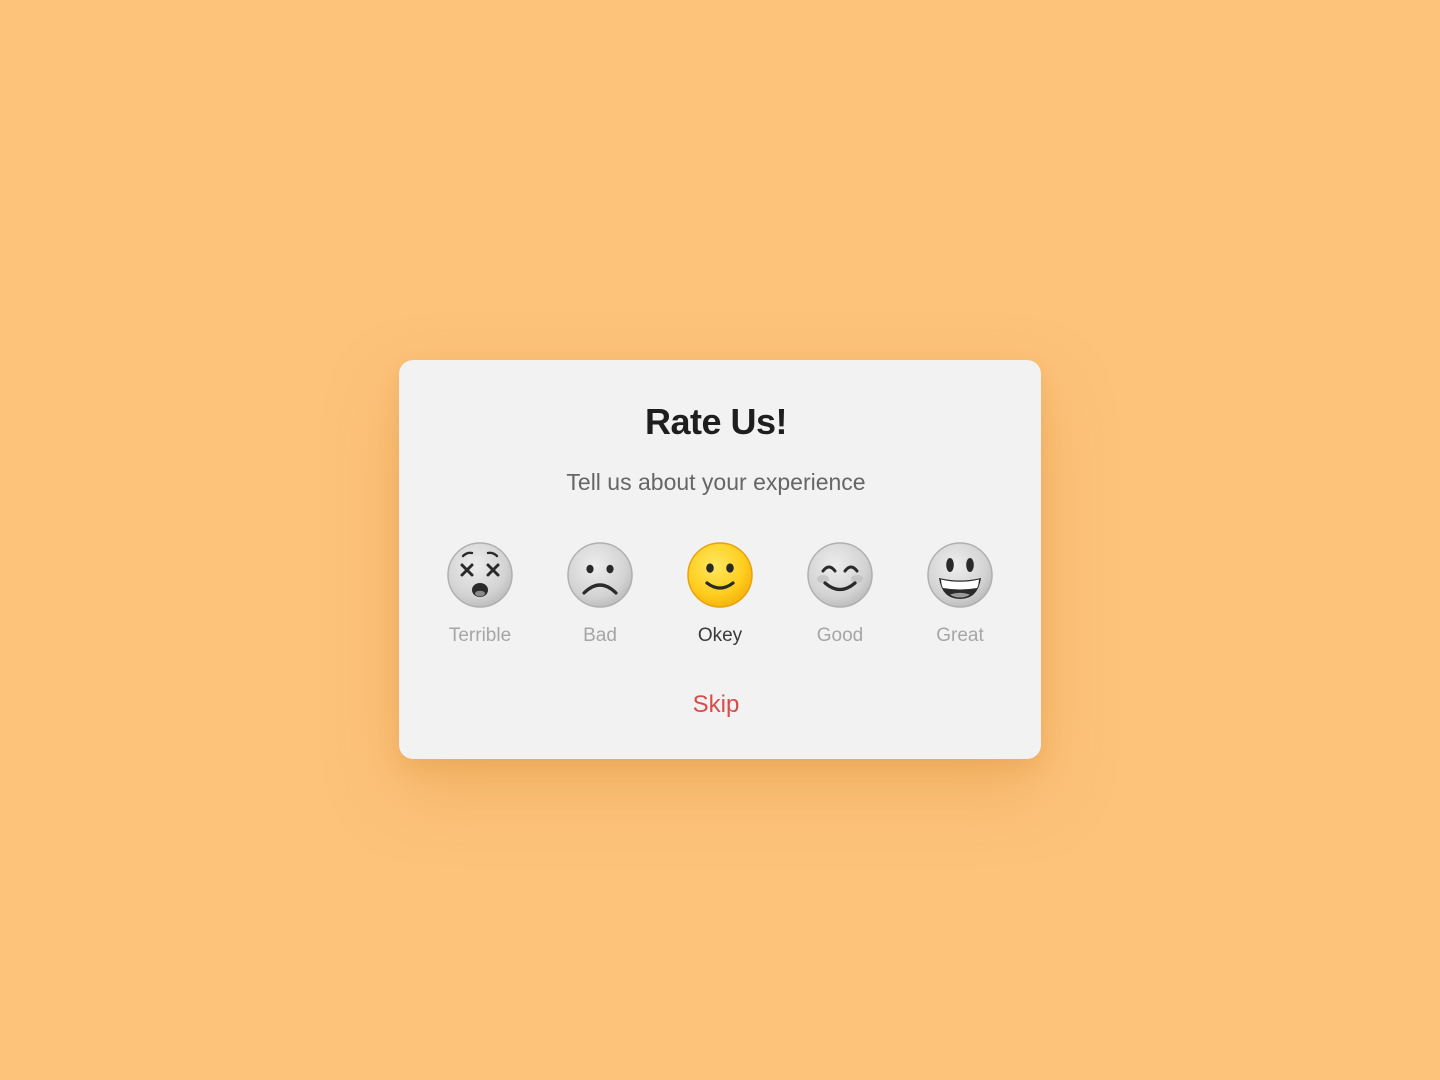 Image resolution: width=1440 pixels, height=1080 pixels. What do you see at coordinates (480, 635) in the screenshot?
I see `rating-label: Terrible` at bounding box center [480, 635].